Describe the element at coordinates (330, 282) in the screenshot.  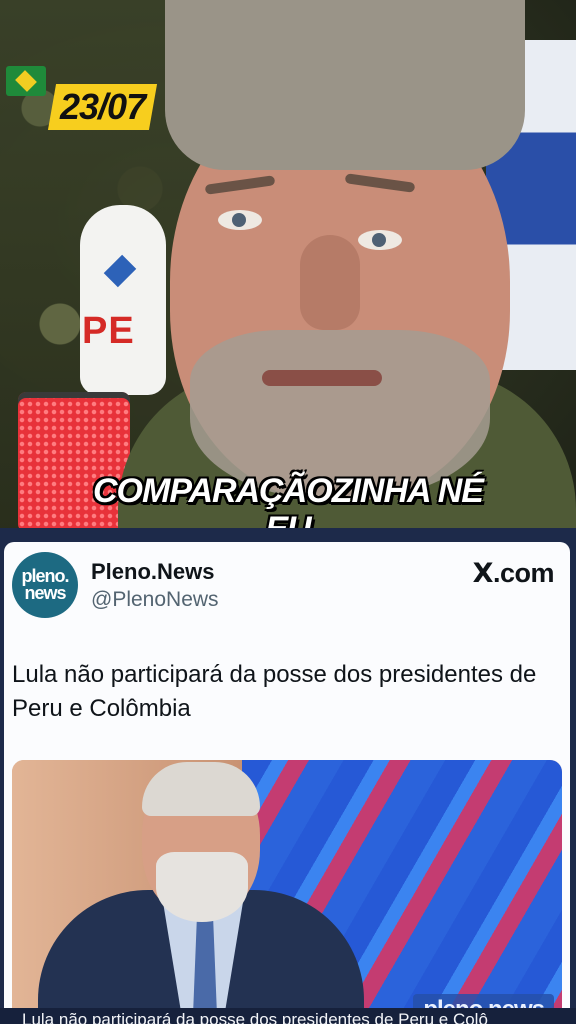
I see `speaker-nose` at that location.